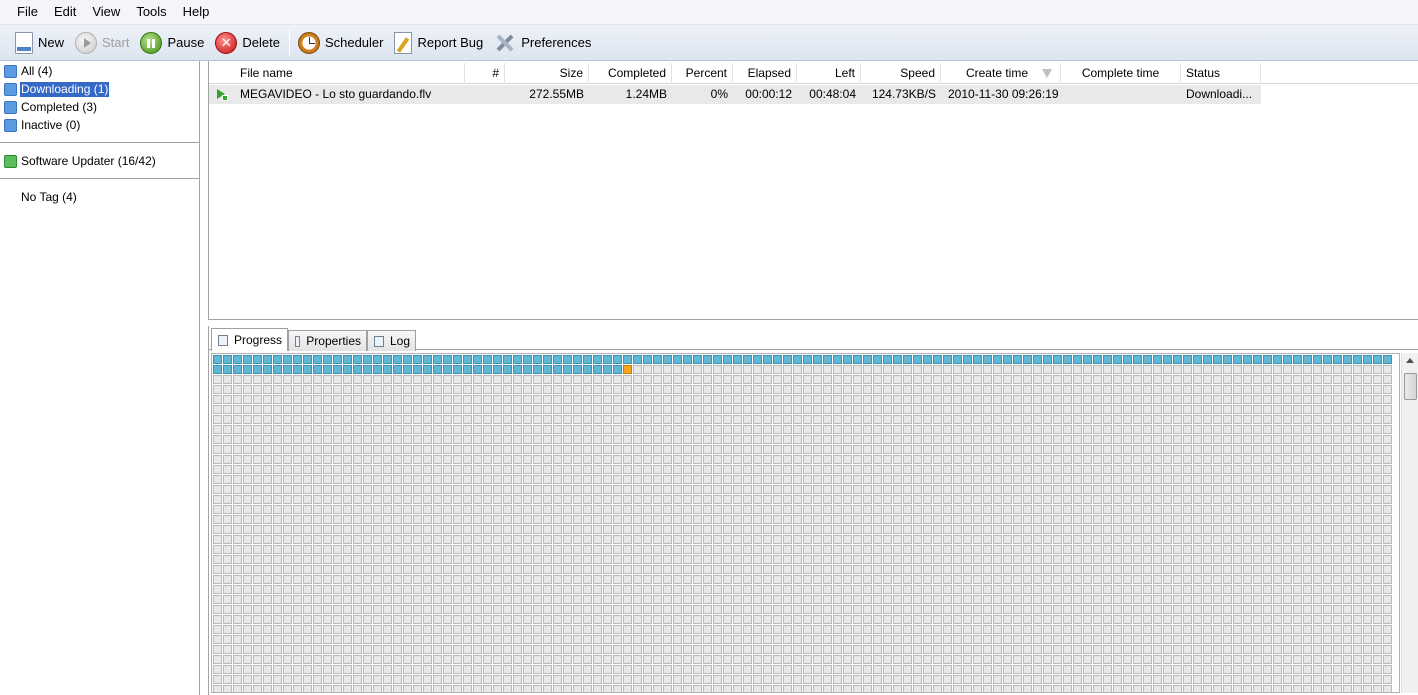  What do you see at coordinates (80, 161) in the screenshot?
I see `category-software-updater: Software Updater (16/42)` at bounding box center [80, 161].